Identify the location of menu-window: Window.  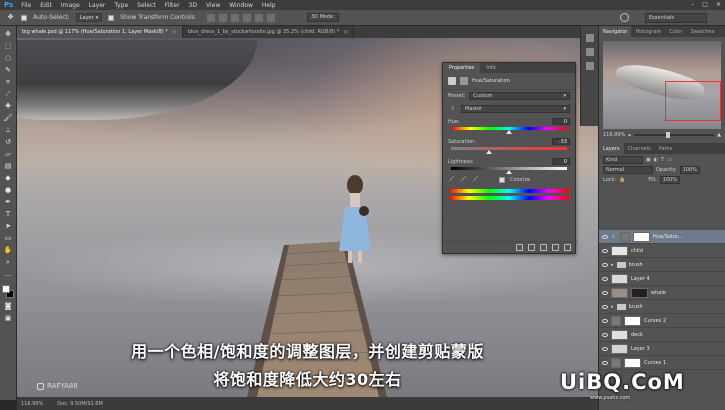
(241, 5).